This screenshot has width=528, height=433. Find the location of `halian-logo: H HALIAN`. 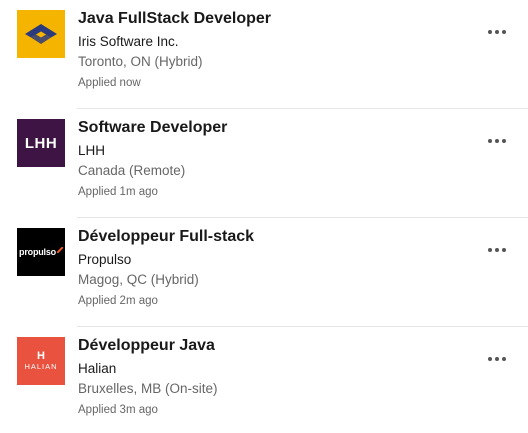

halian-logo: H HALIAN is located at coordinates (41, 361).